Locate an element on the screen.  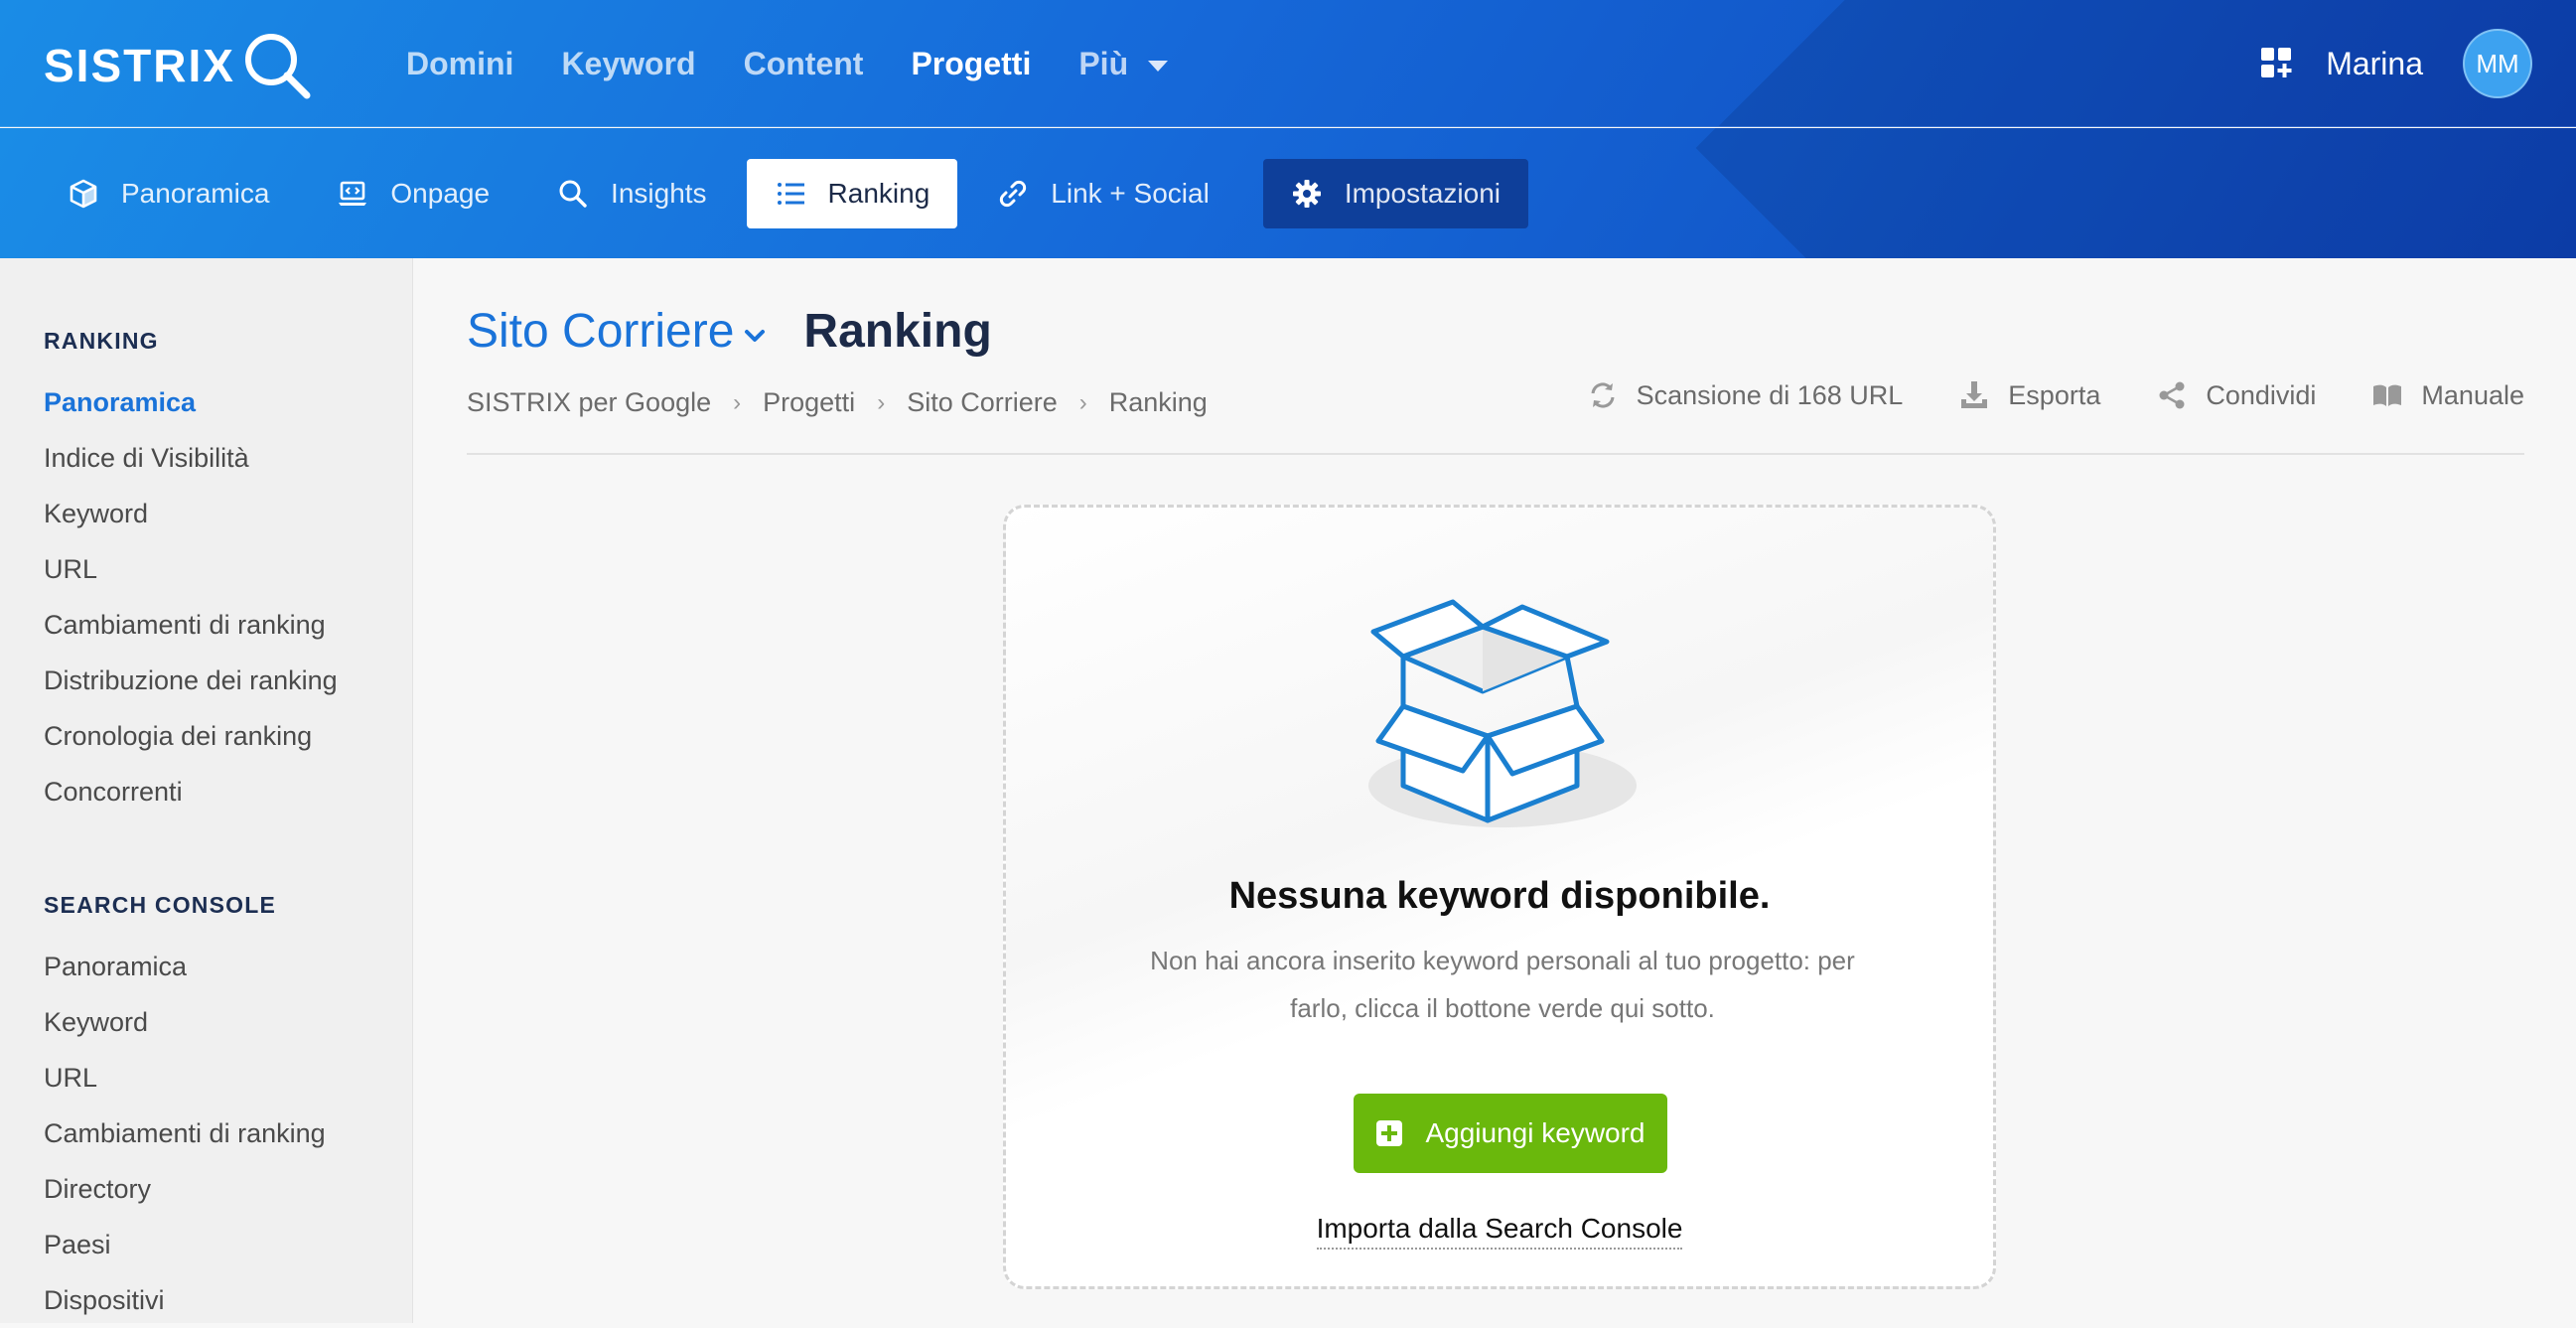
sidebar-item-sc-url: URL is located at coordinates (185, 1078).